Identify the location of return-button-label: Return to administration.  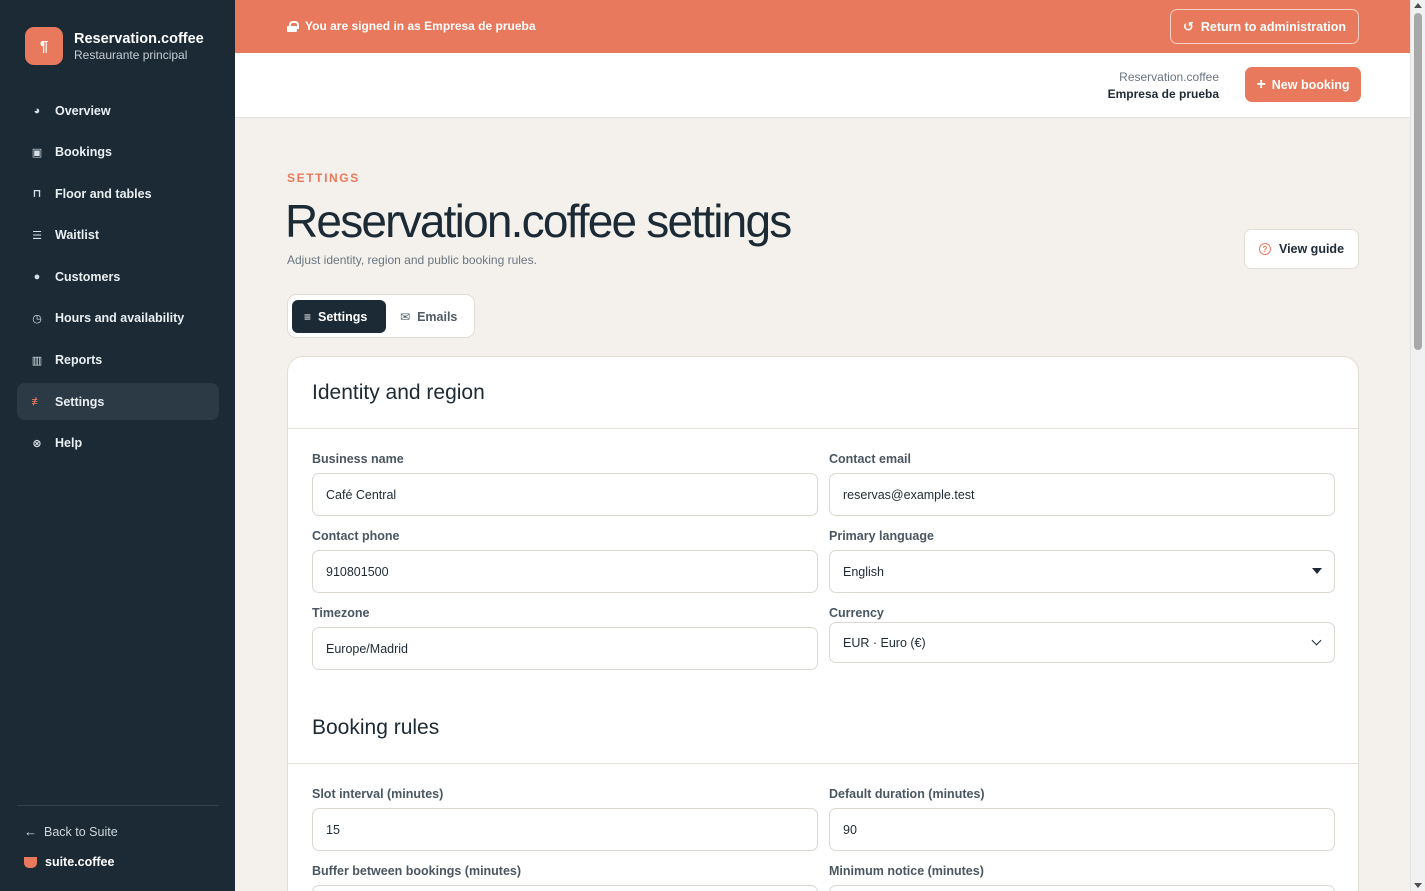
(1273, 26).